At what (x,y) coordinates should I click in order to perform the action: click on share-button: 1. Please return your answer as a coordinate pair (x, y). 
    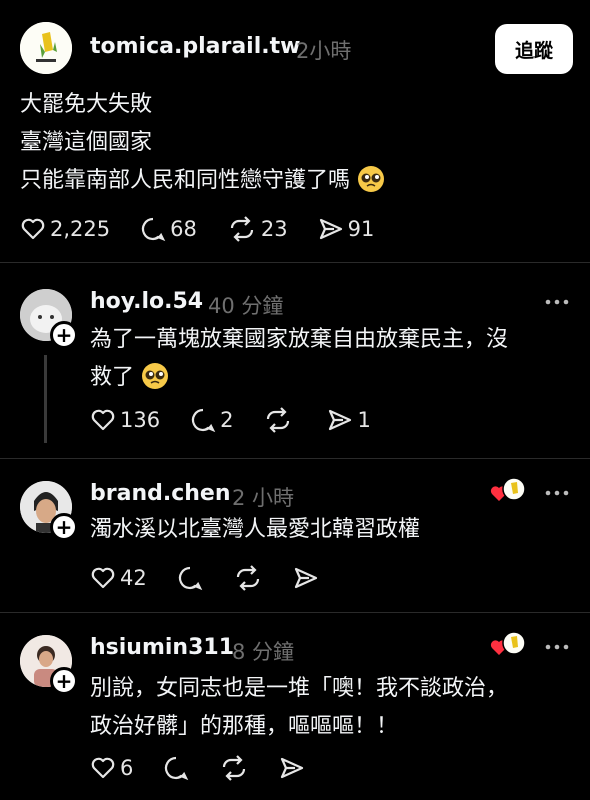
    Looking at the image, I should click on (349, 420).